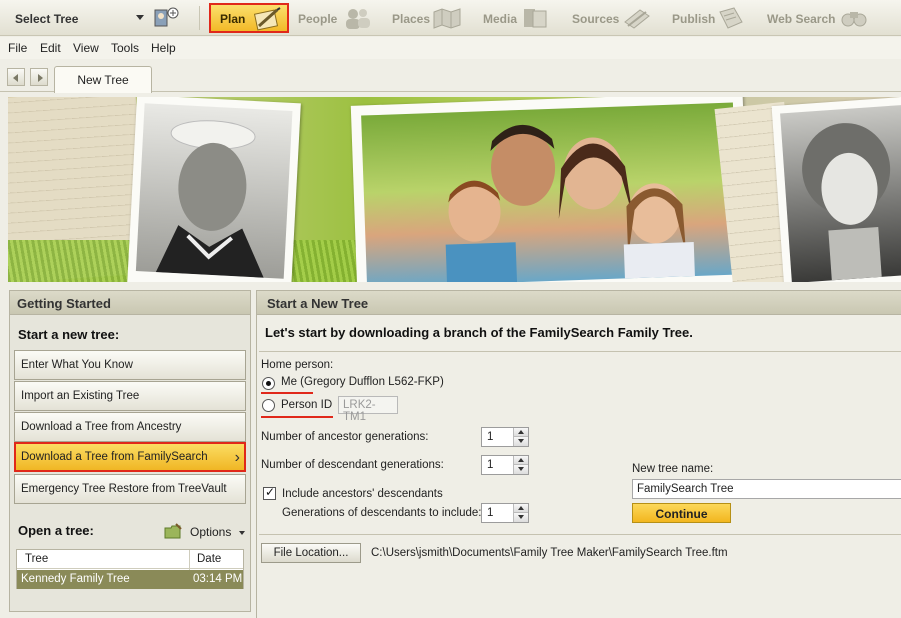 This screenshot has width=901, height=618. I want to click on radio-person-id-label: Person ID, so click(306, 405).